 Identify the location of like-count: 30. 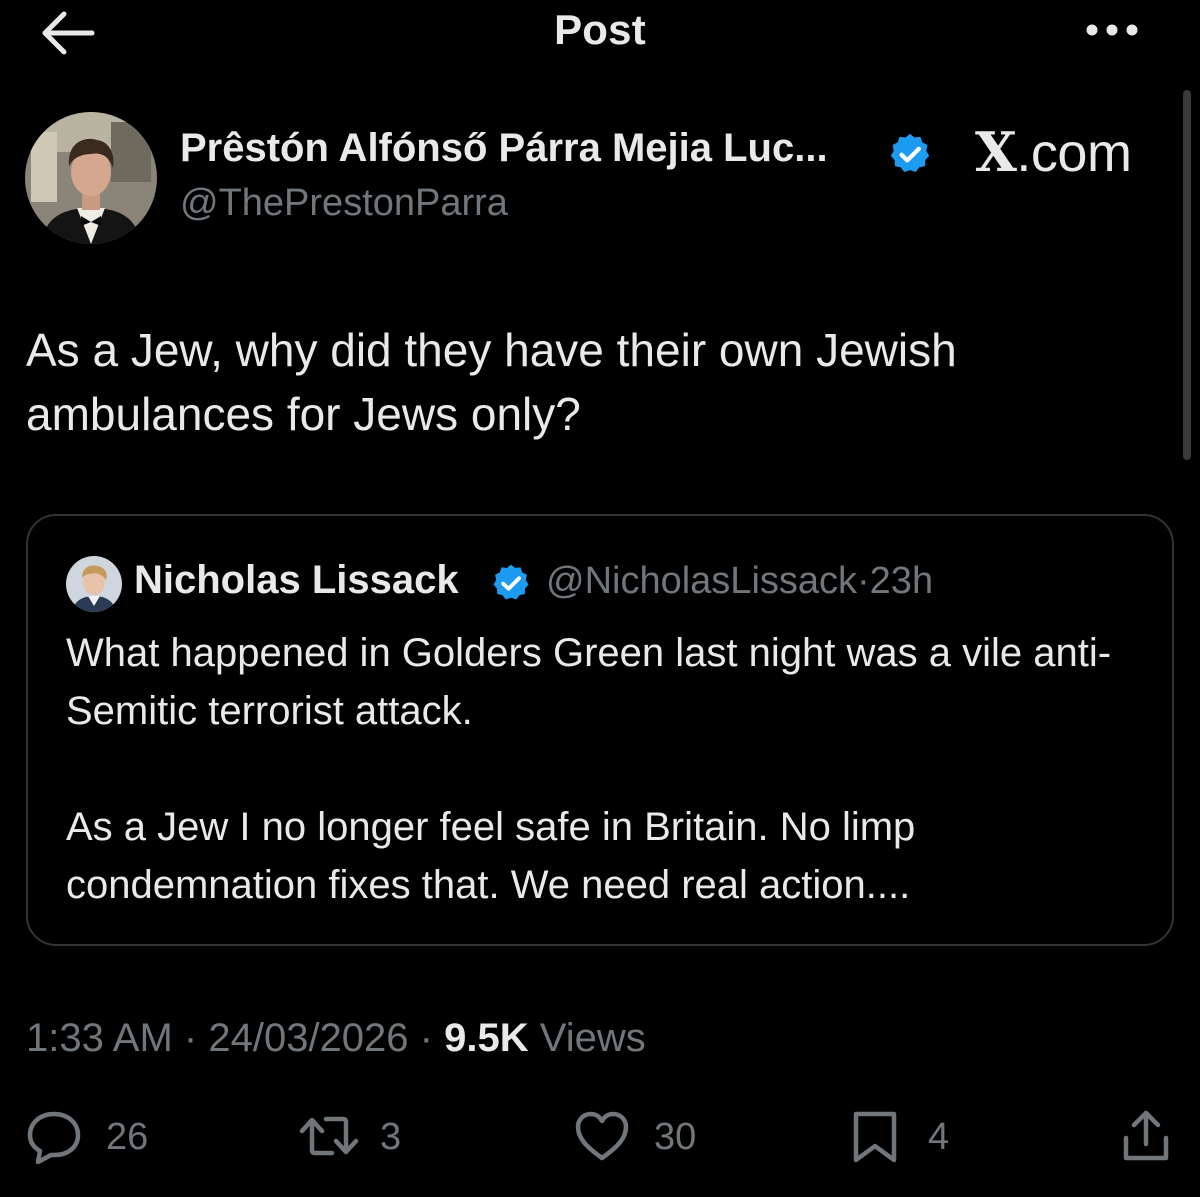
(675, 1137).